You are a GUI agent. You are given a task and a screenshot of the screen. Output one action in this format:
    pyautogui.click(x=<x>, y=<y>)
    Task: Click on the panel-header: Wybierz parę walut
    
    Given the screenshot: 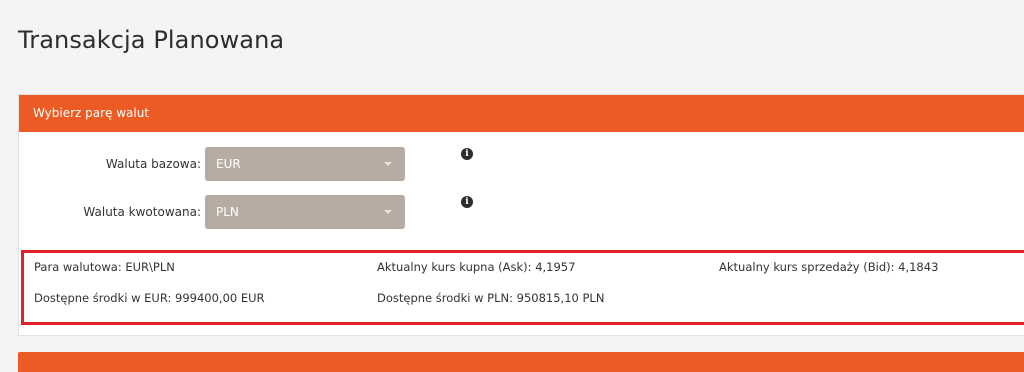 What is the action you would take?
    pyautogui.click(x=521, y=113)
    